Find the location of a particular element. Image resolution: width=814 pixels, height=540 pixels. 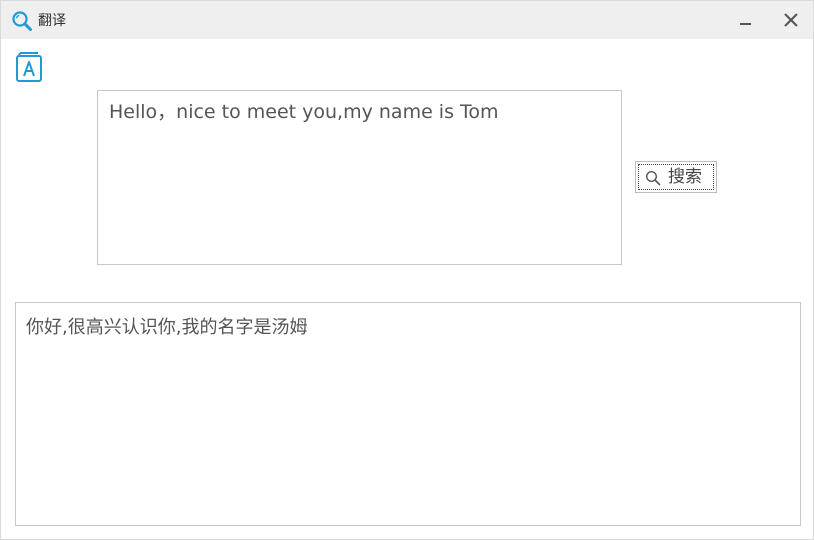

close-icon is located at coordinates (791, 20).